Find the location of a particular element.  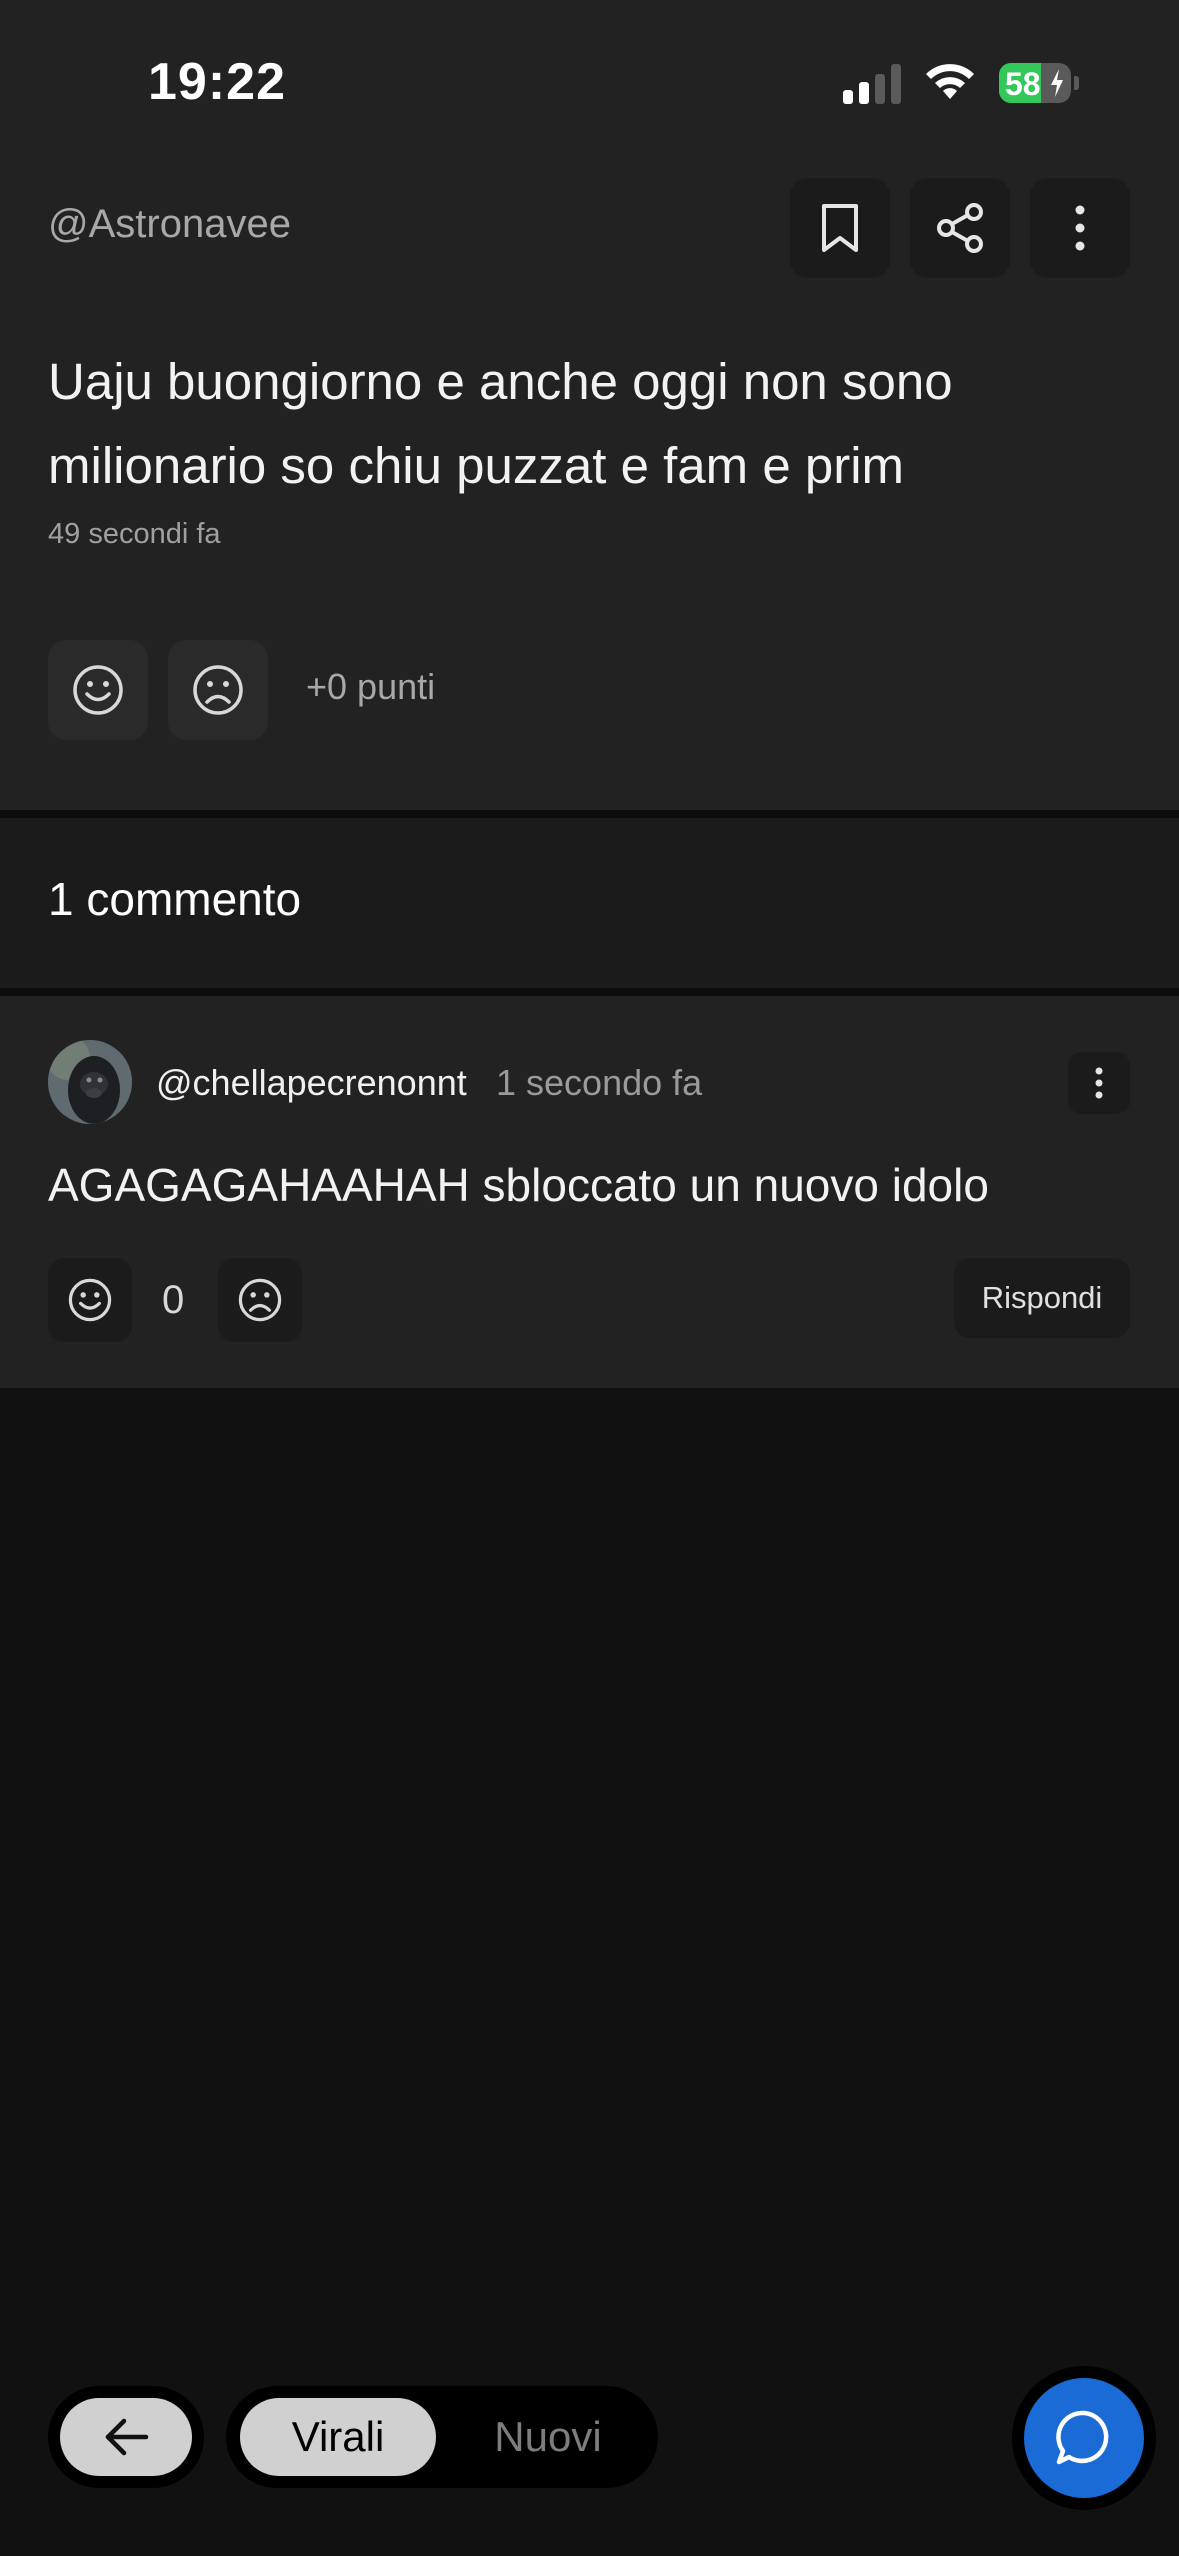

comment-text: AGAGAGAHAAHAH sbloccato un nuovo idolo is located at coordinates (518, 1185).